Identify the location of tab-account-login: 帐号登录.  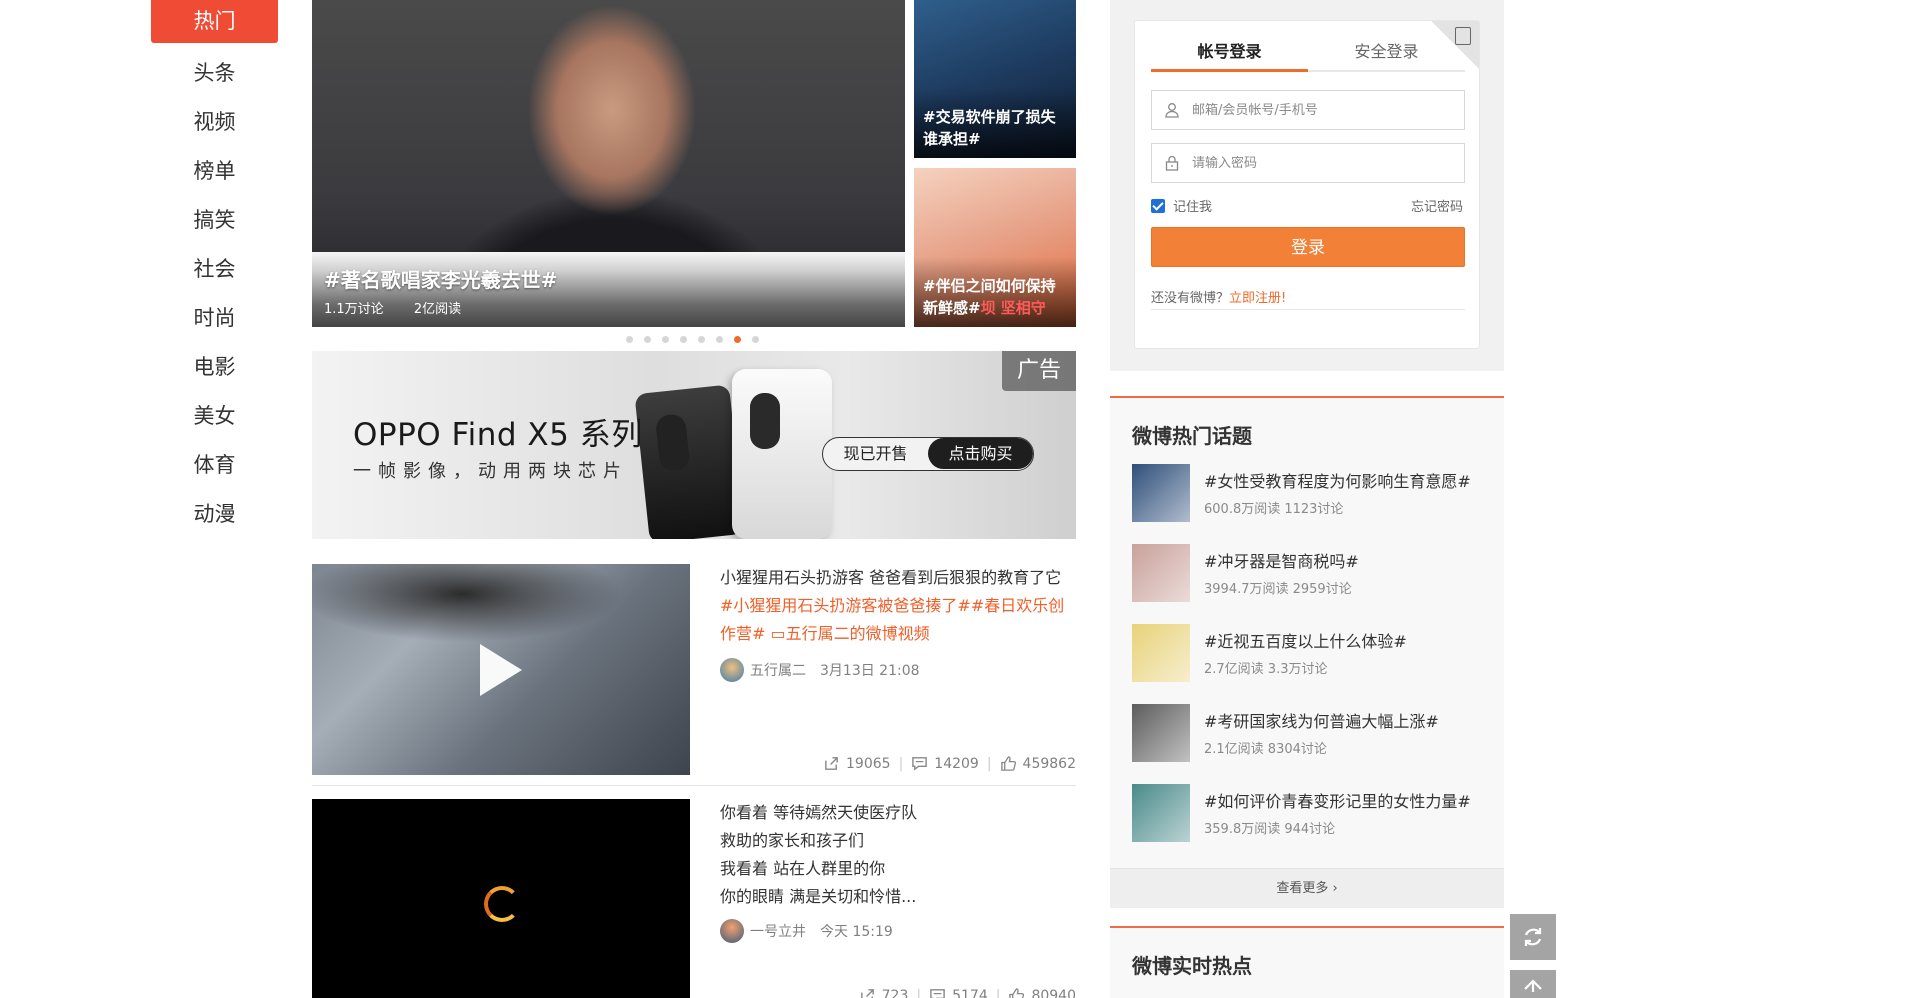
(1229, 54).